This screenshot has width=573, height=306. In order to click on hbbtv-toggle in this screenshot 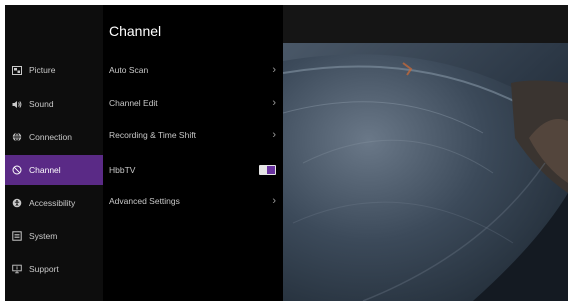, I will do `click(267, 170)`.